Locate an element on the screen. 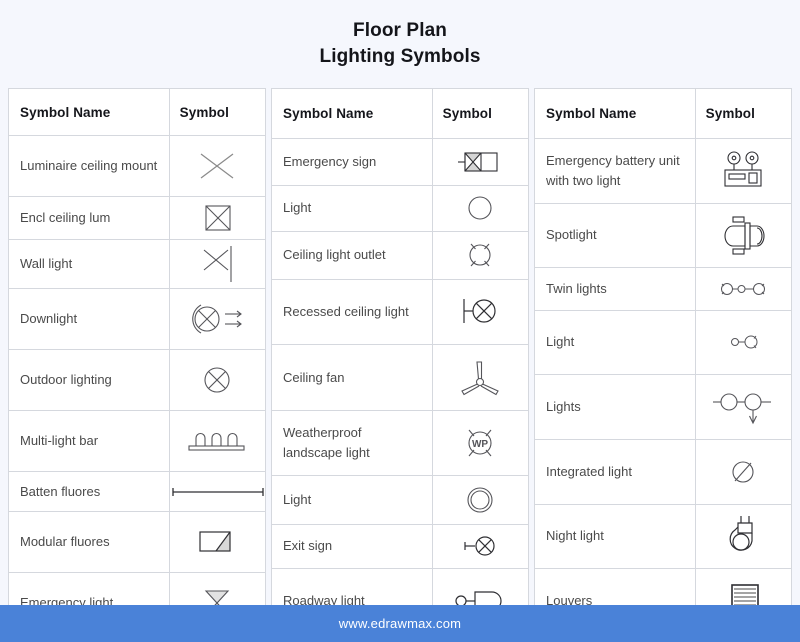 This screenshot has height=642, width=800. table-row: Outdoor lighting is located at coordinates (137, 380).